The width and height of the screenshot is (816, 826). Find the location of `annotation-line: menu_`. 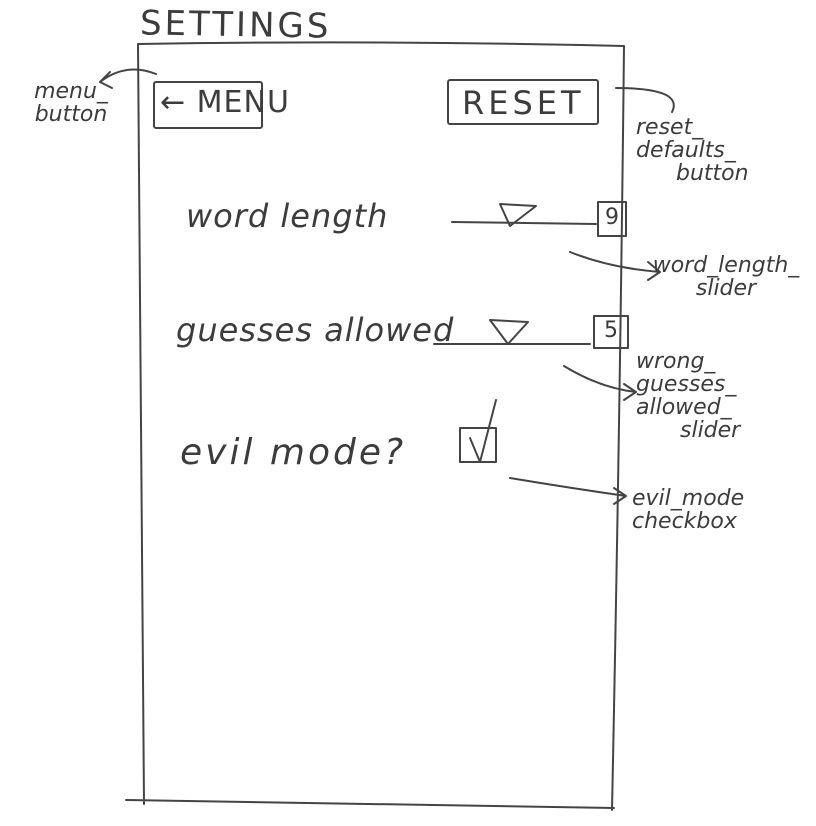

annotation-line: menu_ is located at coordinates (71, 91).